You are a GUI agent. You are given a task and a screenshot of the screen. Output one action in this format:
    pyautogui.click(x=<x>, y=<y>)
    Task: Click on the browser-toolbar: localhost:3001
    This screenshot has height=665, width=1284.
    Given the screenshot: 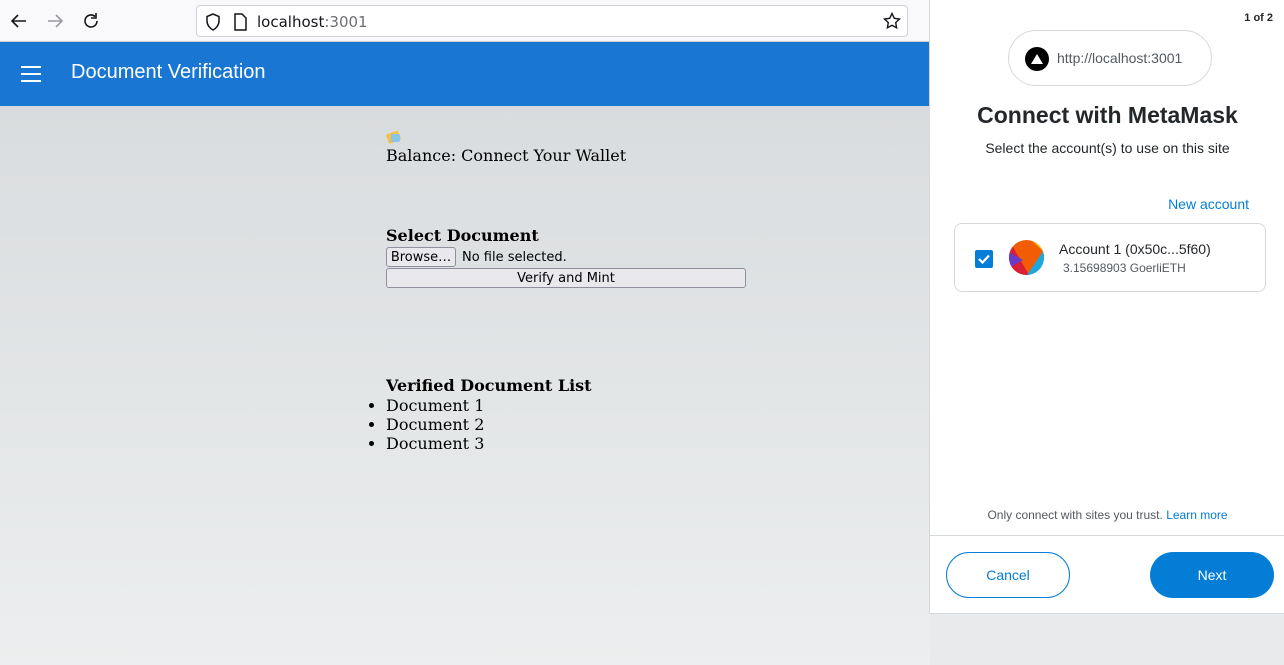 What is the action you would take?
    pyautogui.click(x=465, y=21)
    